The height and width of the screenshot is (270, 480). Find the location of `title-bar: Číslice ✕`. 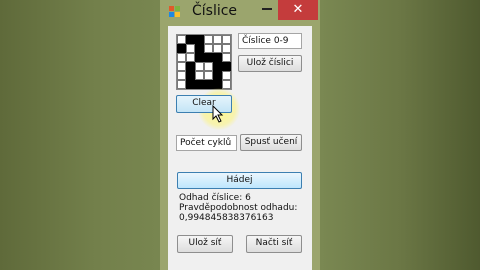

title-bar: Číslice ✕ is located at coordinates (240, 13).